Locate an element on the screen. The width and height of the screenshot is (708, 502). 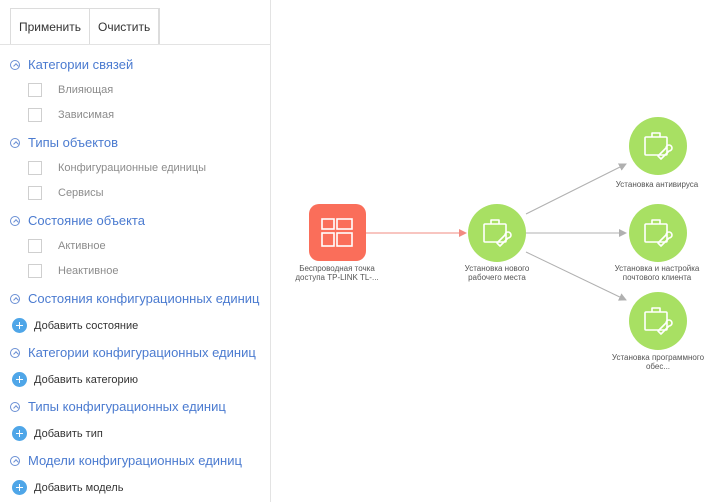
target-1-label: Установка антивируса is located at coordinates (657, 184).